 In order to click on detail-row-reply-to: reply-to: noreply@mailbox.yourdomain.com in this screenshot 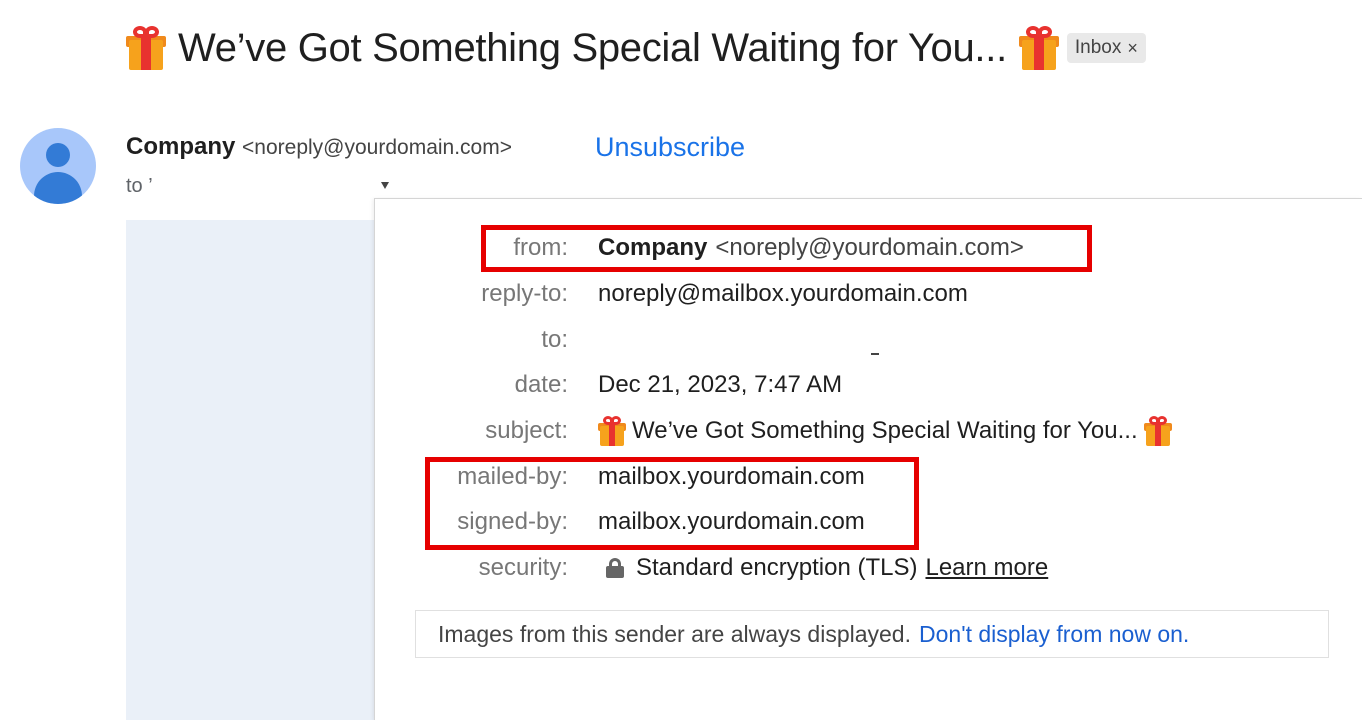, I will do `click(868, 294)`.